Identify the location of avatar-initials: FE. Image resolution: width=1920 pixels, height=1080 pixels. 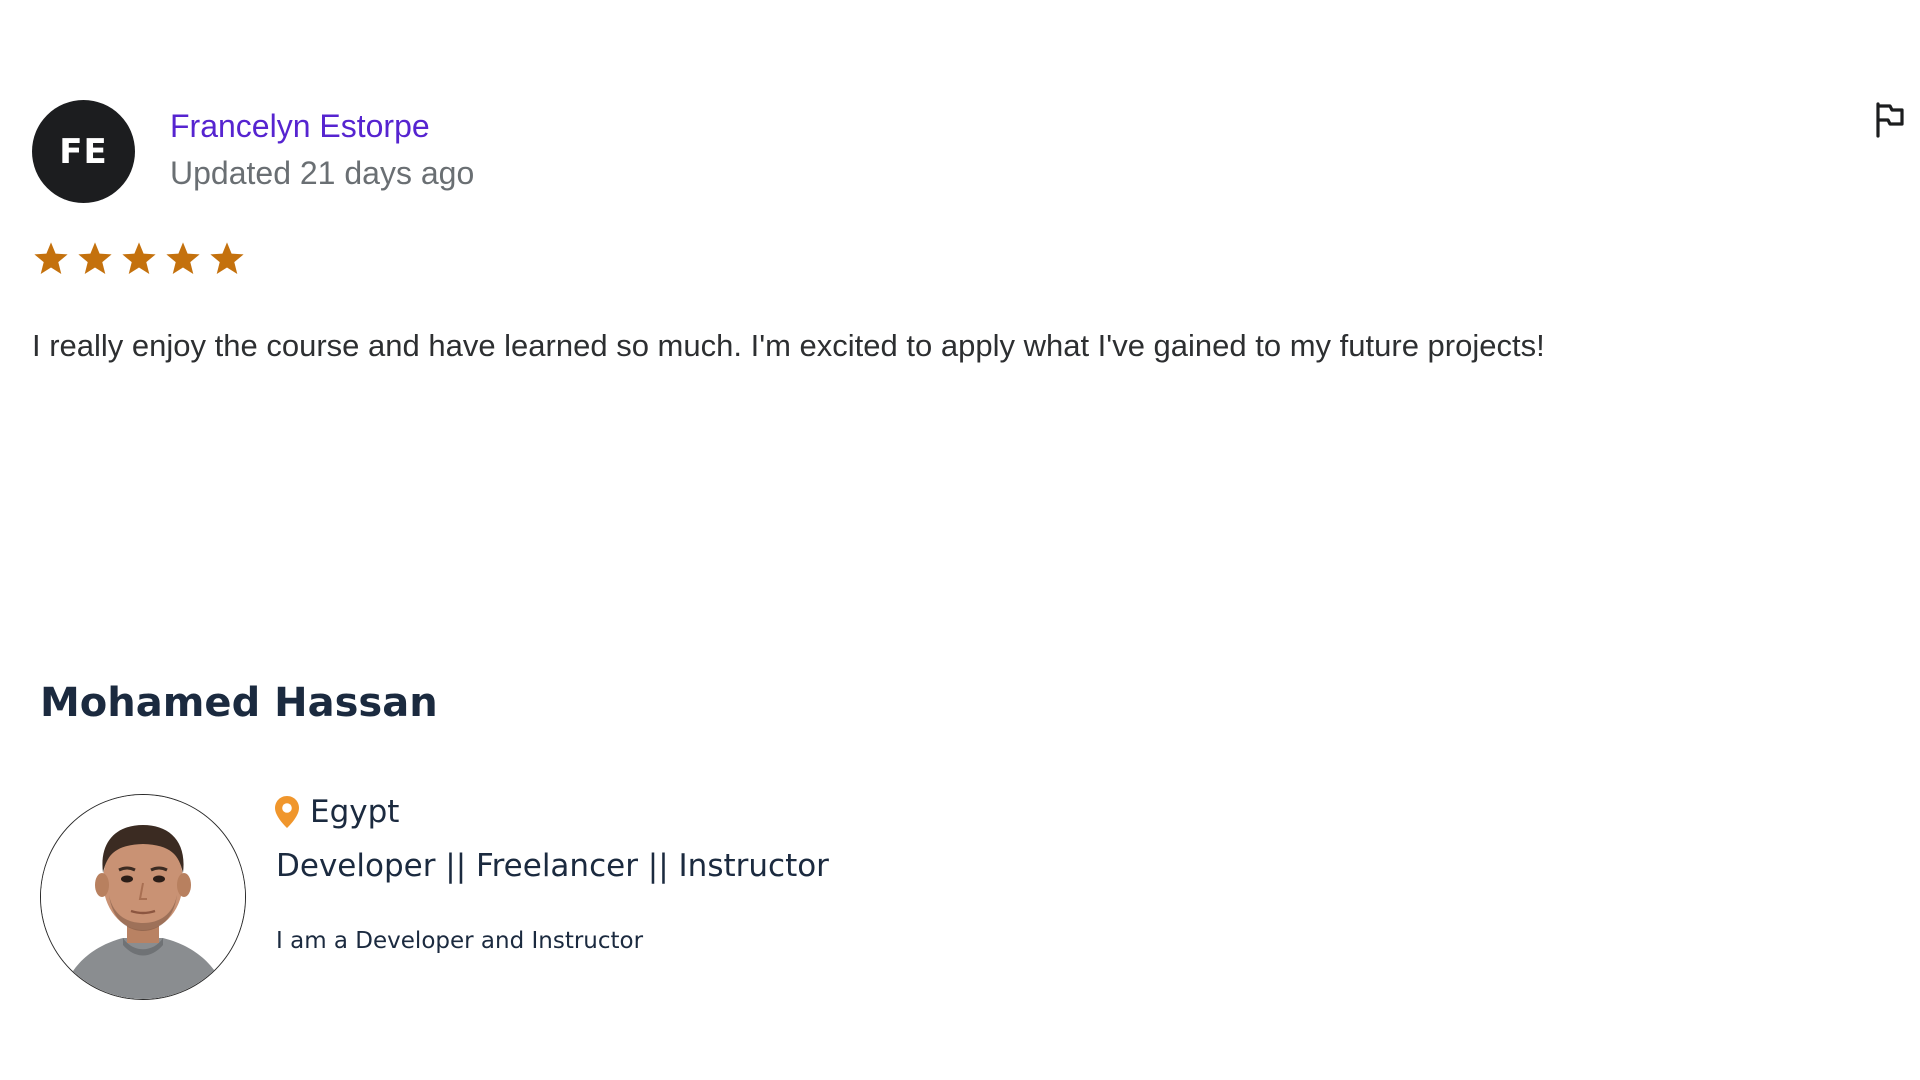
(83, 151).